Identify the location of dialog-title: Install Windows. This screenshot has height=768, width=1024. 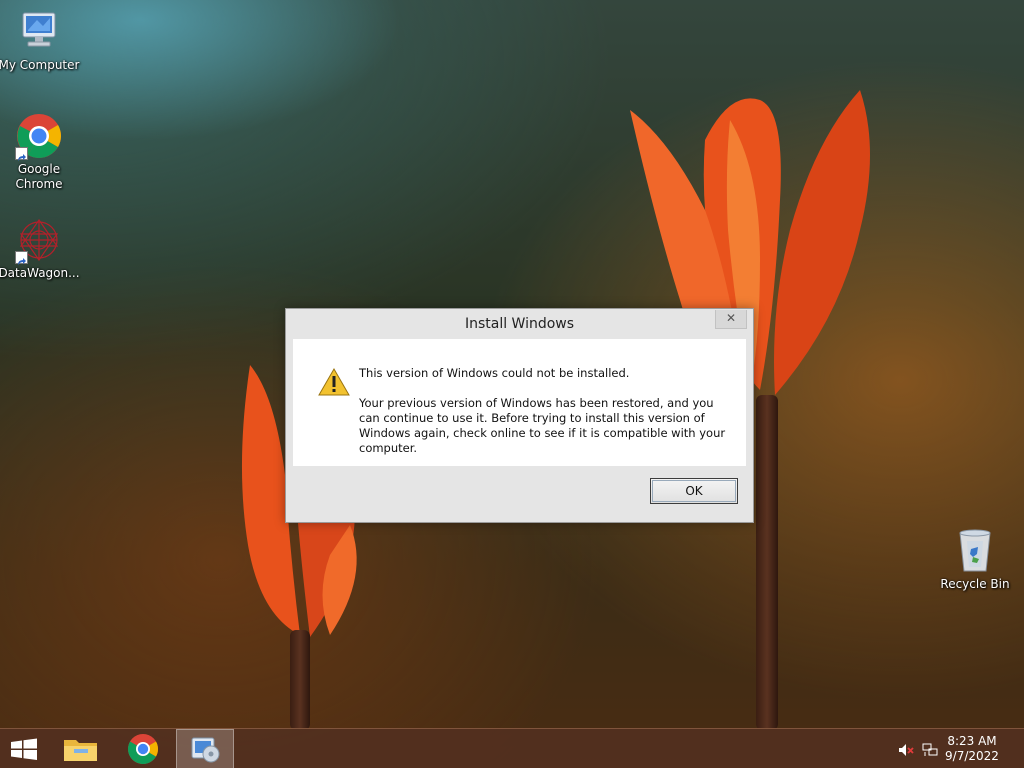
(519, 324).